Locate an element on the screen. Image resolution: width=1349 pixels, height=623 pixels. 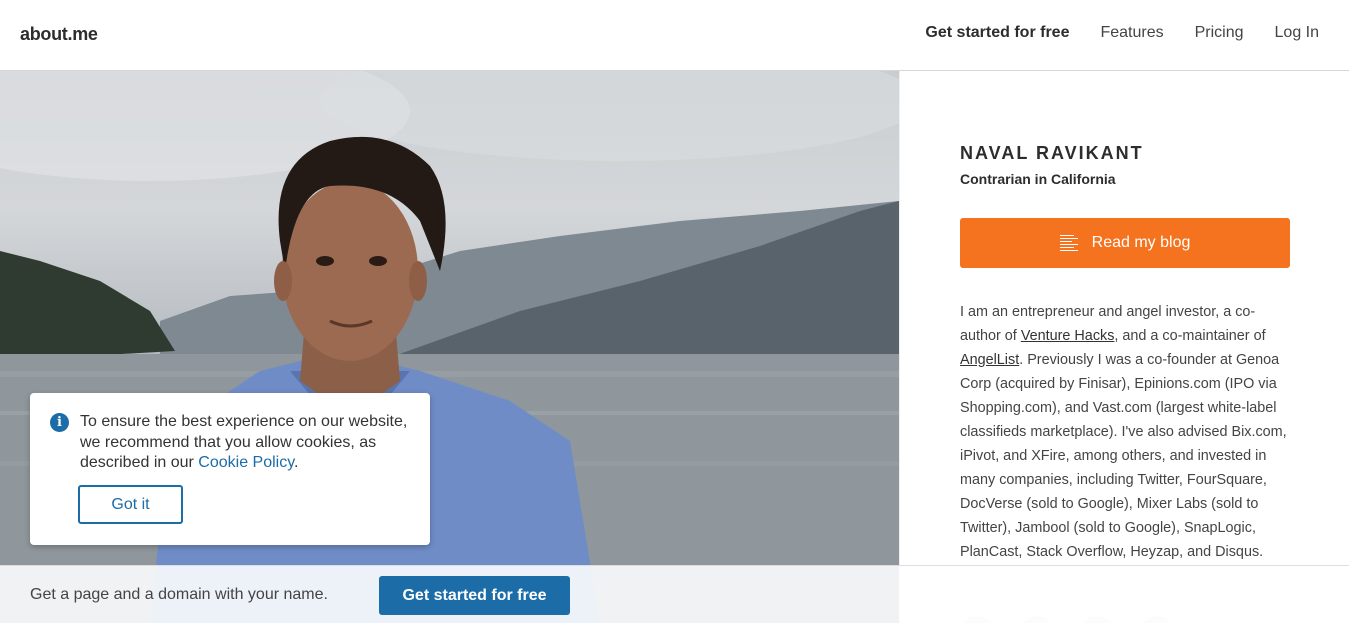
bio-text-2: , and a co-maintainer of is located at coordinates (1190, 336).